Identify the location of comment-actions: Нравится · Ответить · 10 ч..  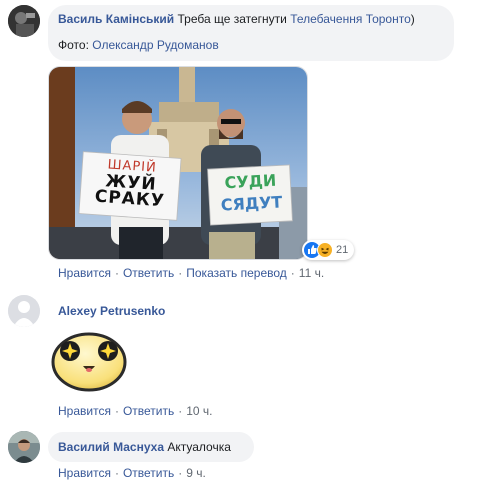
(135, 411).